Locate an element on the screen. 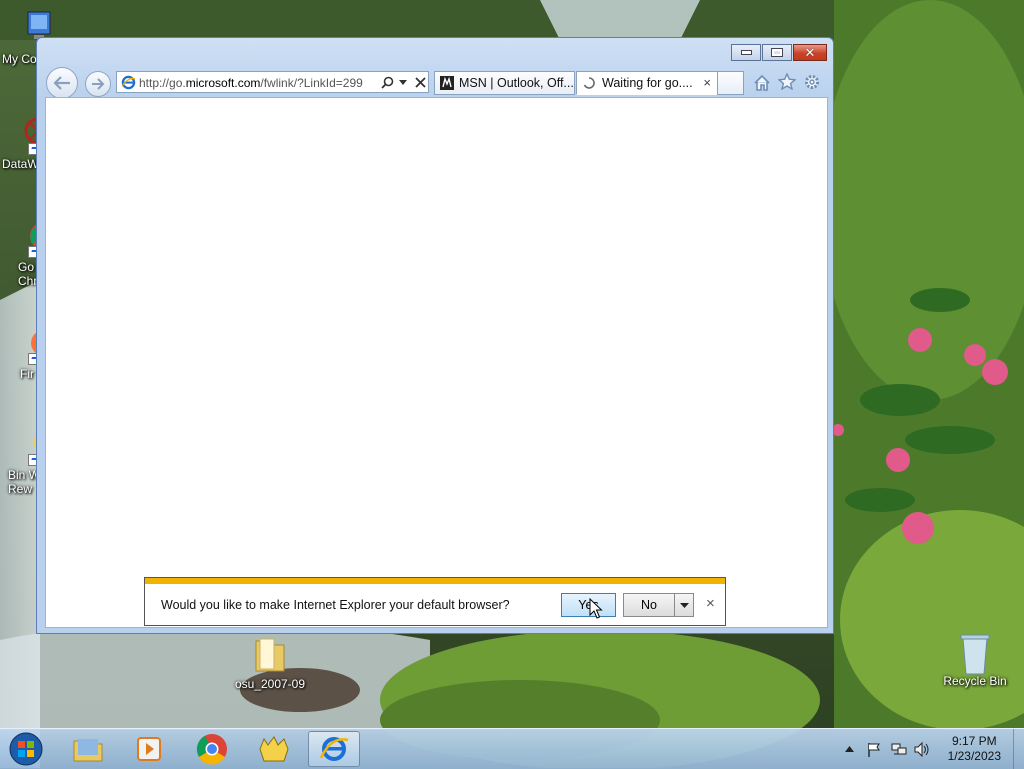  taskbar: 9:17 PM 1/23/2023 is located at coordinates (512, 748).